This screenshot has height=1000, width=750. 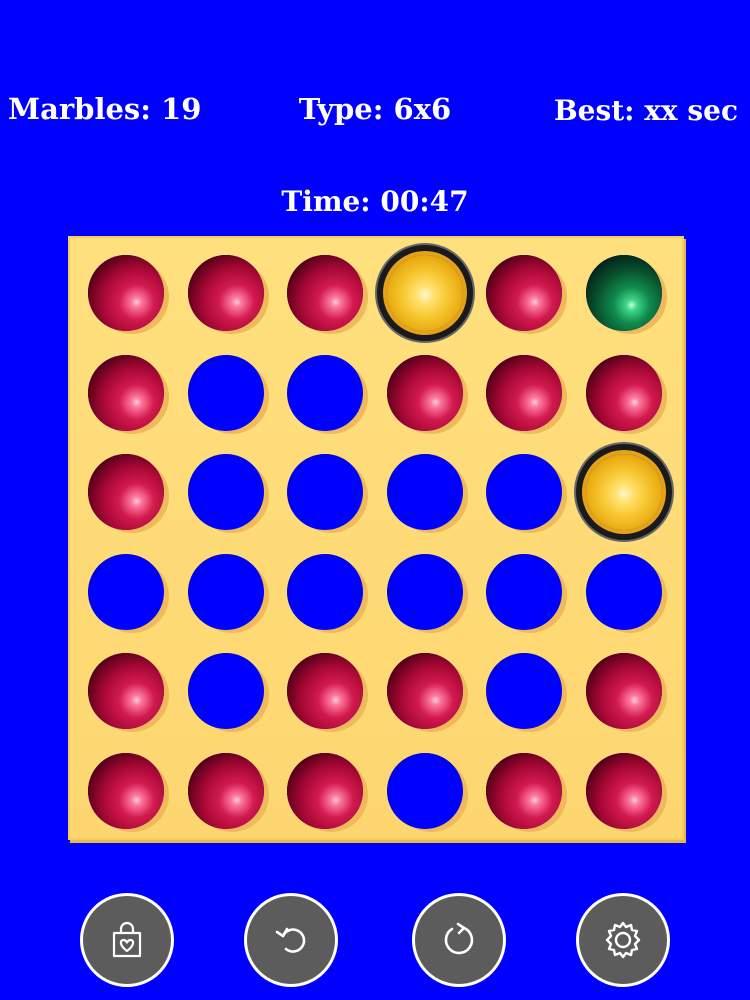 I want to click on green-marble, so click(x=624, y=293).